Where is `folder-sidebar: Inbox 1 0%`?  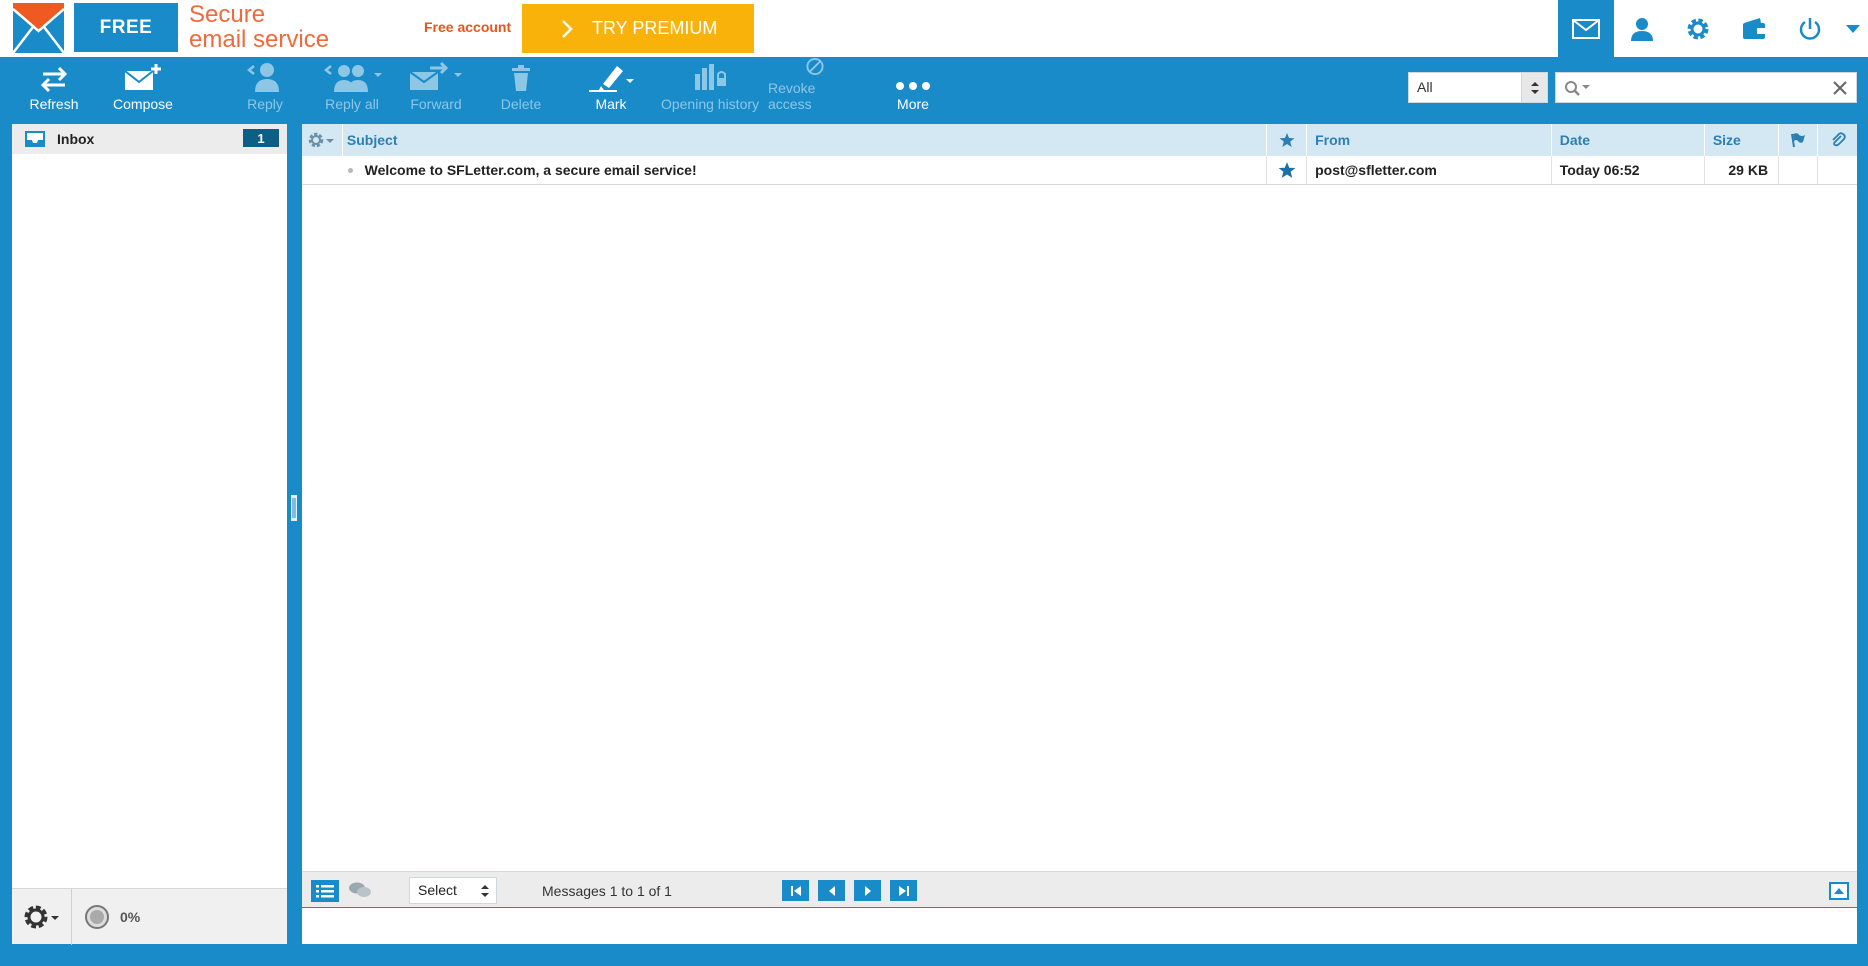 folder-sidebar: Inbox 1 0% is located at coordinates (149, 534).